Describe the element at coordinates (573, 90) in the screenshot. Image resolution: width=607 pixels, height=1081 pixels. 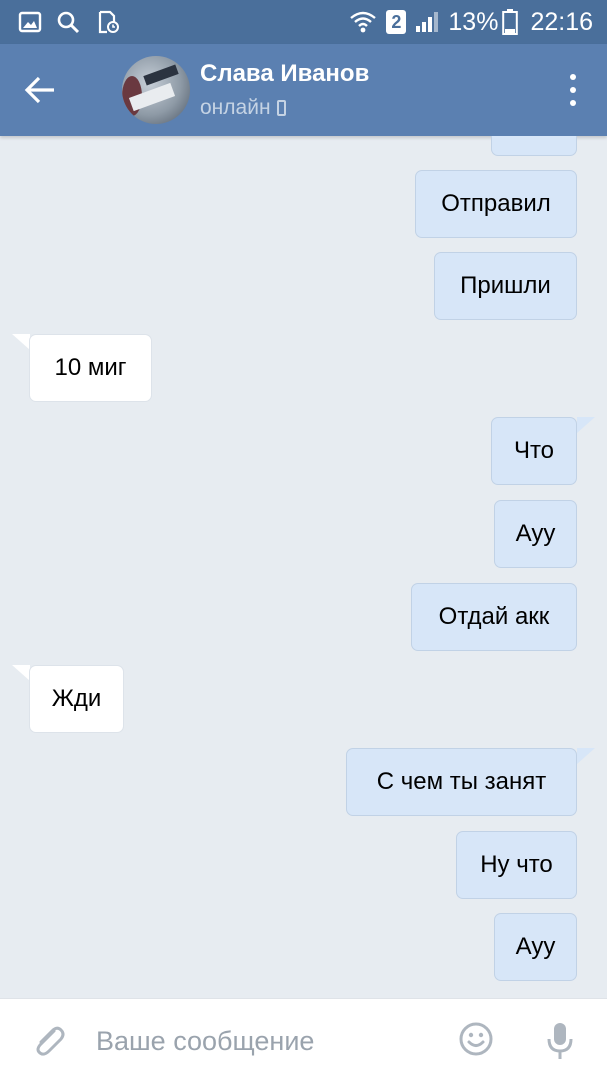
I see `more-vertical-icon` at that location.